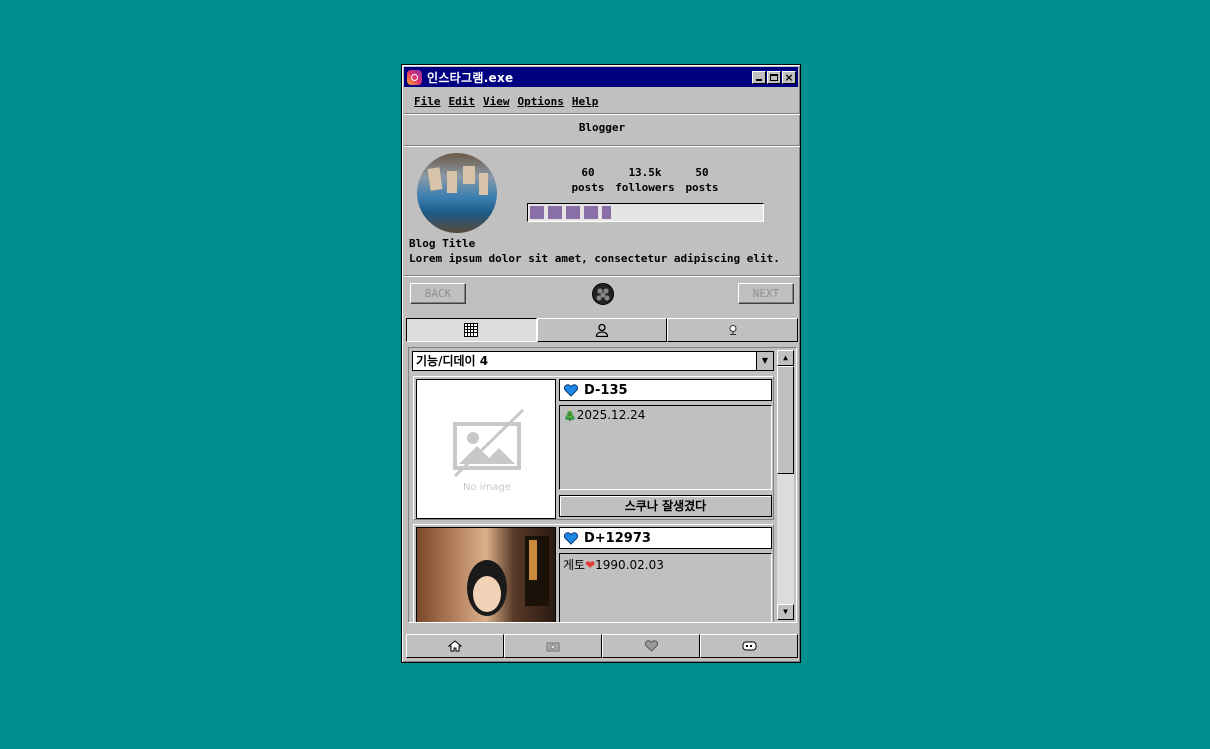 Image resolution: width=1210 pixels, height=749 pixels. What do you see at coordinates (588, 180) in the screenshot?
I see `stat-posts: 60 posts` at bounding box center [588, 180].